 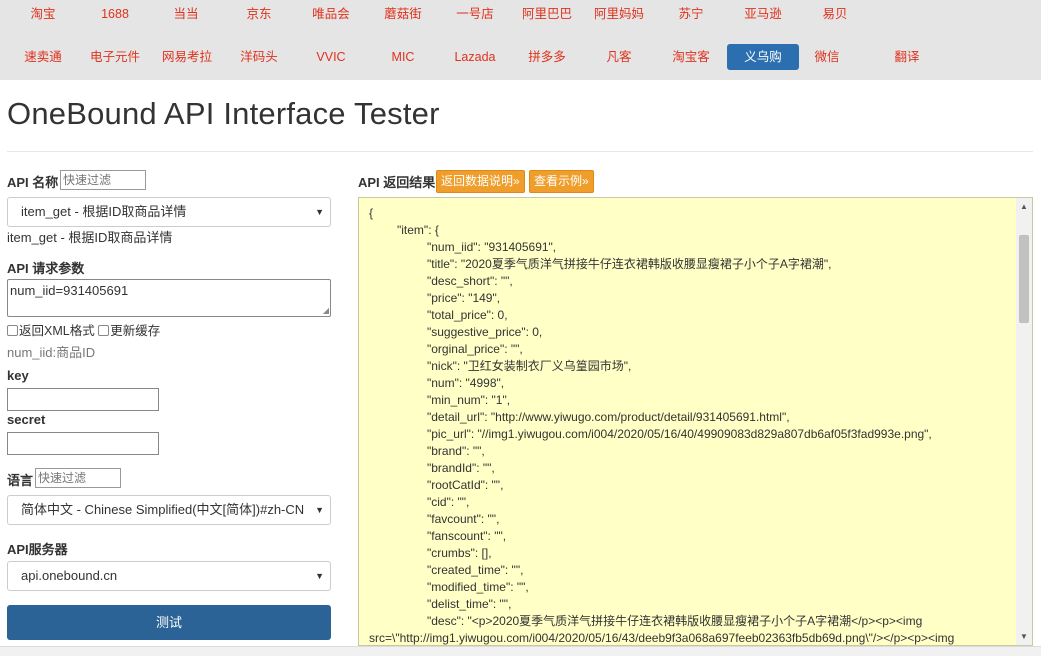 What do you see at coordinates (561, 181) in the screenshot?
I see `view-example-button: 查看示例»` at bounding box center [561, 181].